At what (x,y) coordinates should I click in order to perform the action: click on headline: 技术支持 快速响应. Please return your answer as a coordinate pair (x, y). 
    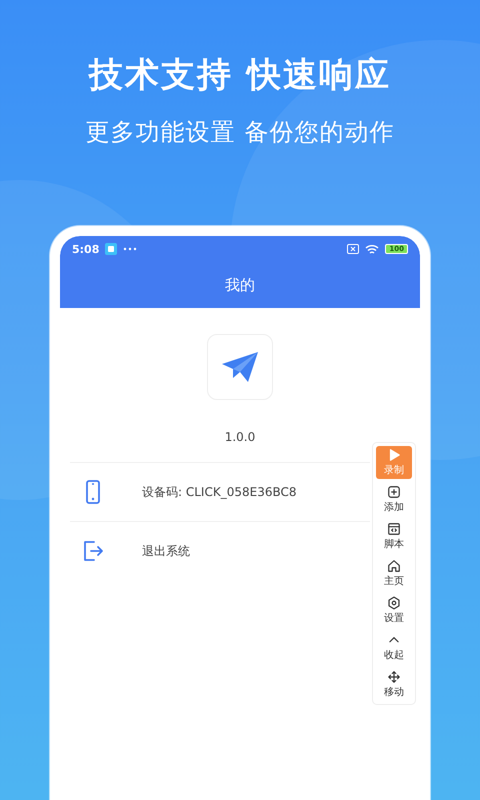
    Looking at the image, I should click on (240, 75).